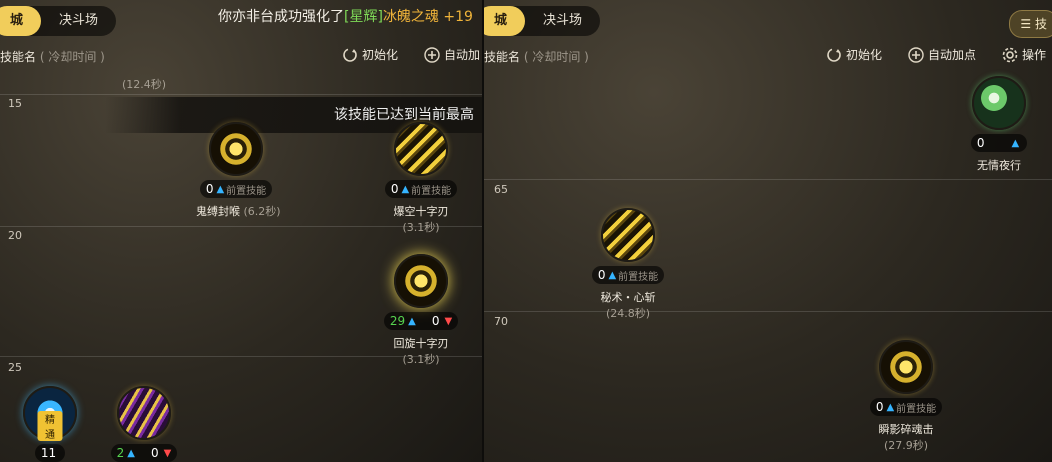  I want to click on skill-level-pill: 11, so click(50, 453).